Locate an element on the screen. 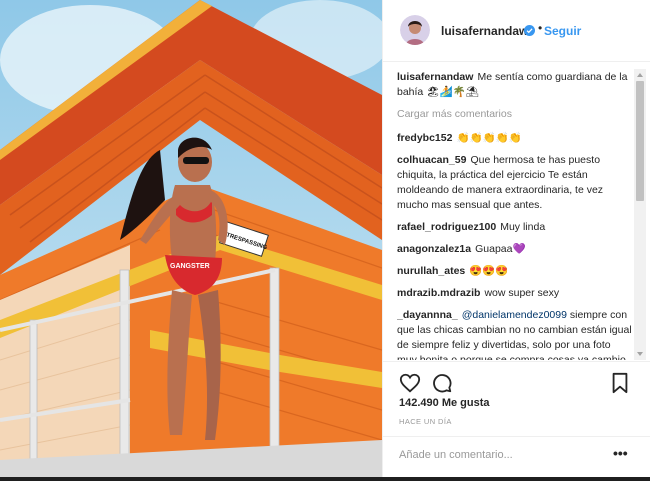 The height and width of the screenshot is (481, 650). header-username: luisafernandaw is located at coordinates (484, 31).